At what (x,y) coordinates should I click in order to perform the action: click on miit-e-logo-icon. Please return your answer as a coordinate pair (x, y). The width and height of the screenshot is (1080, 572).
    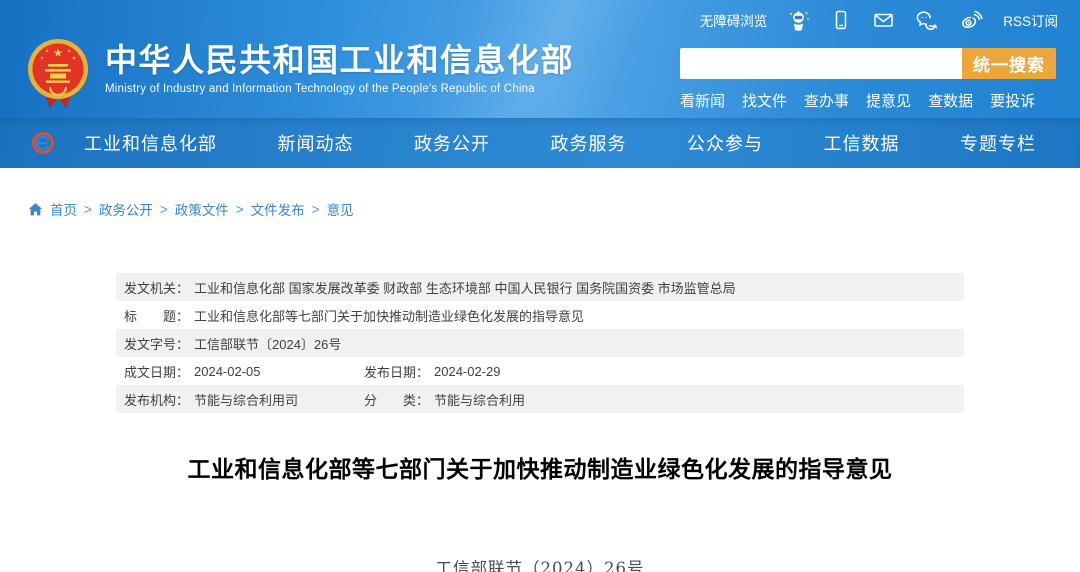
    Looking at the image, I should click on (43, 143).